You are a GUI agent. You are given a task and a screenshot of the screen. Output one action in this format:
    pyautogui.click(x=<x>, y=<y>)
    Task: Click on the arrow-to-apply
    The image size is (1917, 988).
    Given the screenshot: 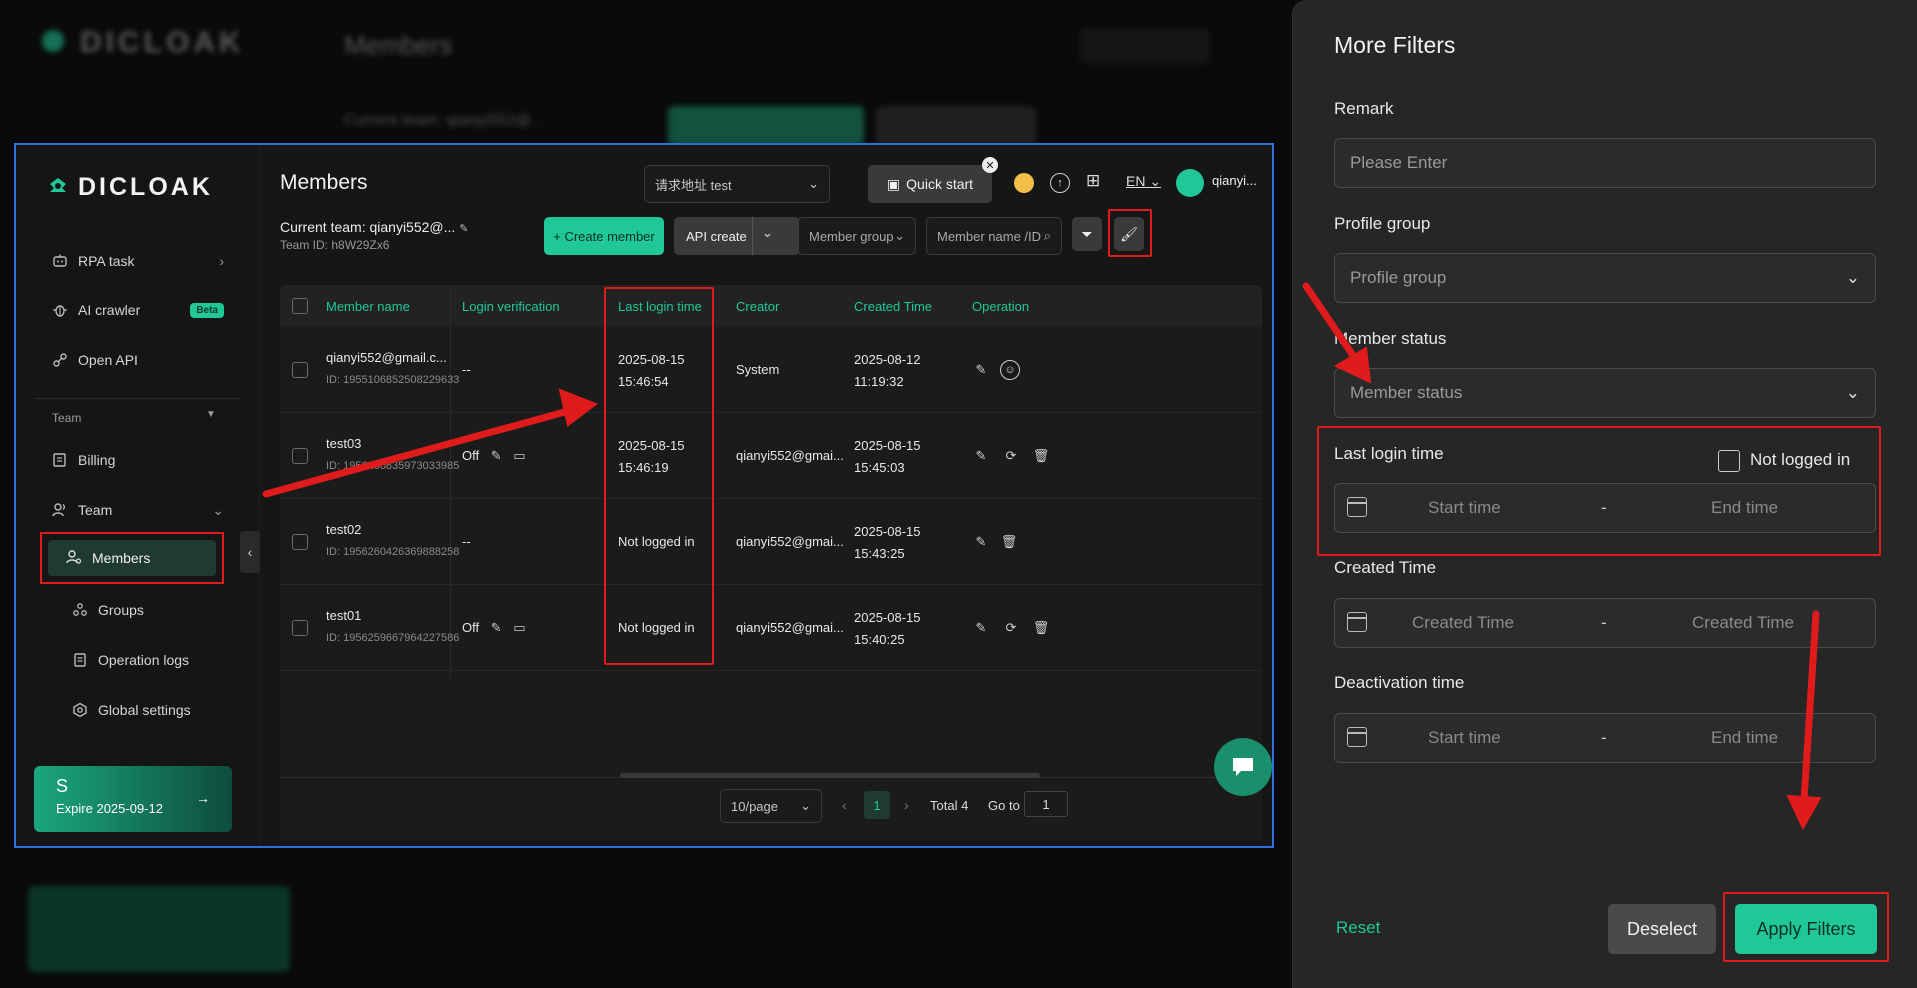 What is the action you would take?
    pyautogui.click(x=1810, y=707)
    